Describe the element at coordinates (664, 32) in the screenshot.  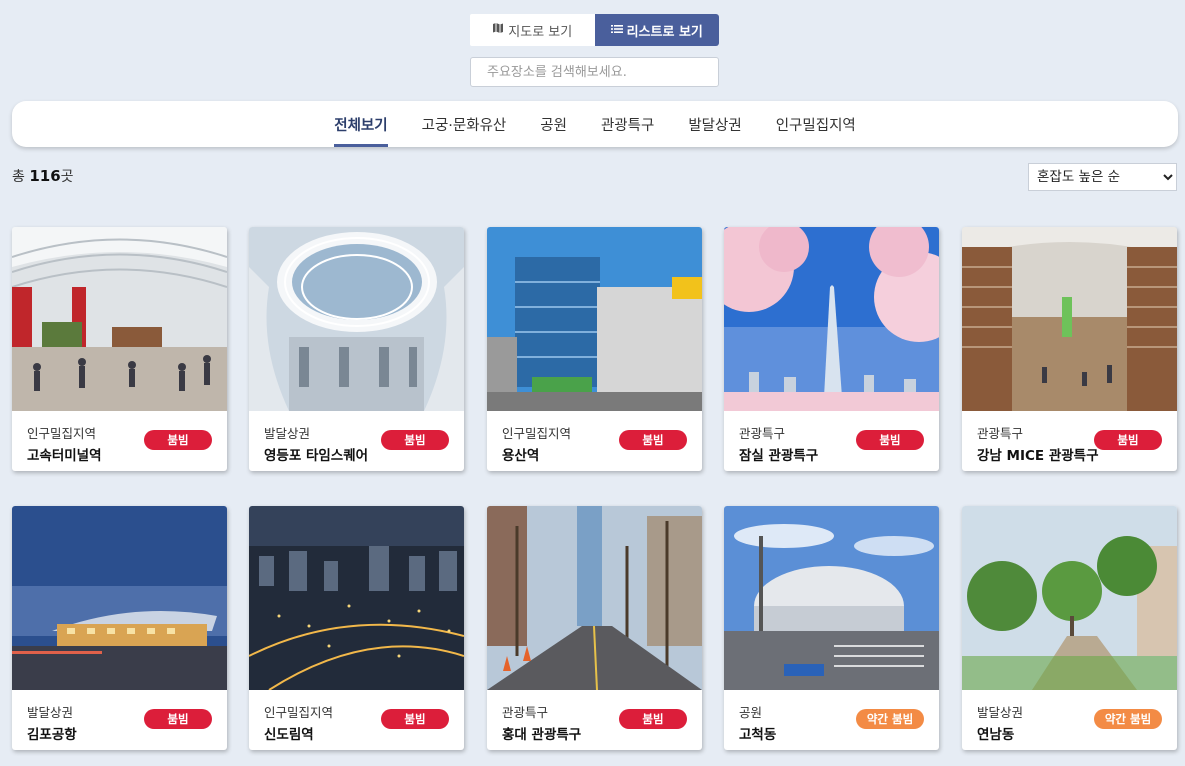
I see `list-view-label: 리스트로 보기` at that location.